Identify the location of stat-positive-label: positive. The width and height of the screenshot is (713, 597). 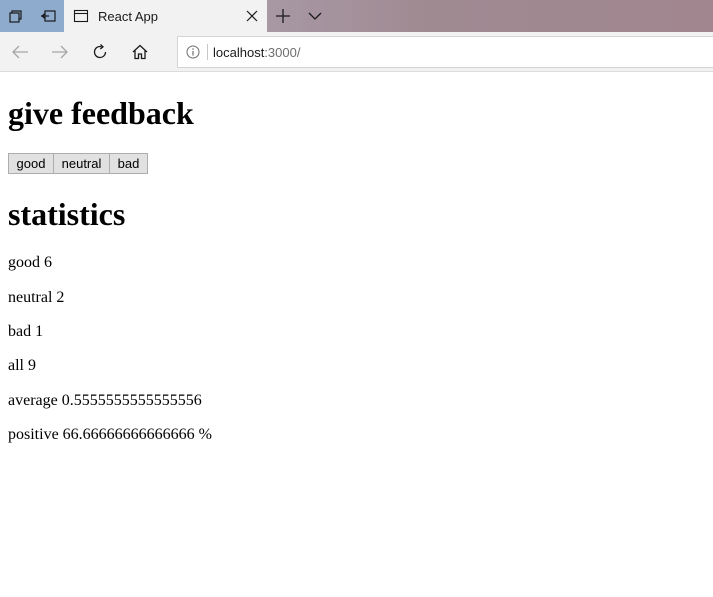
(33, 434).